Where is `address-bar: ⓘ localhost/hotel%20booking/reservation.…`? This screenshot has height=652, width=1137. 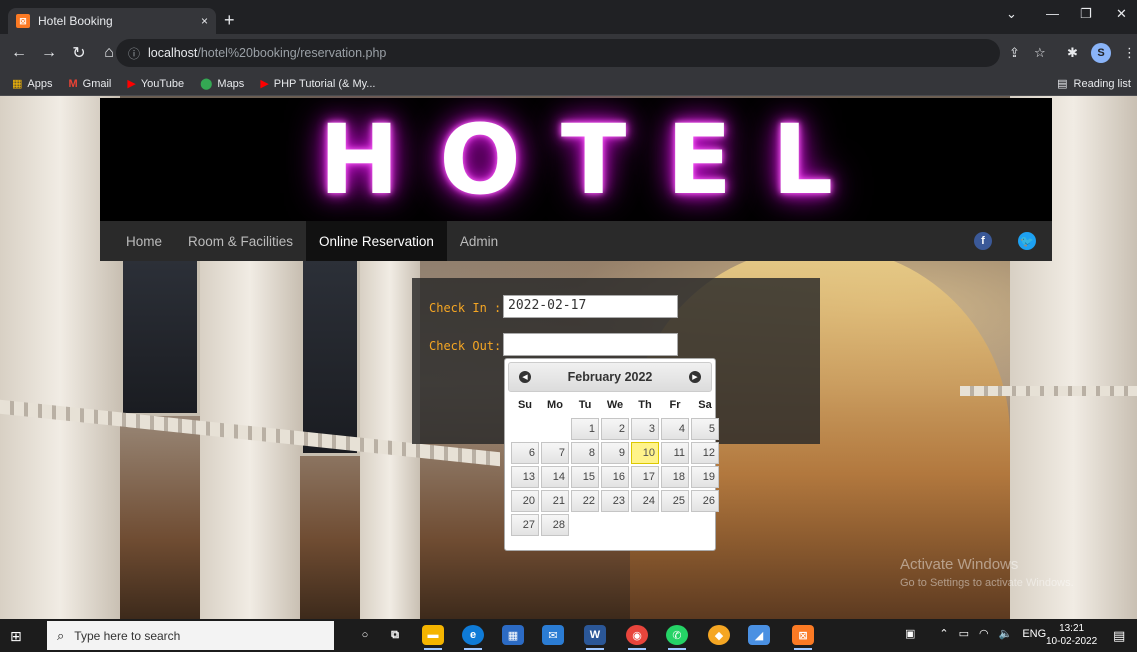 address-bar: ⓘ localhost/hotel%20booking/reservation.… is located at coordinates (558, 53).